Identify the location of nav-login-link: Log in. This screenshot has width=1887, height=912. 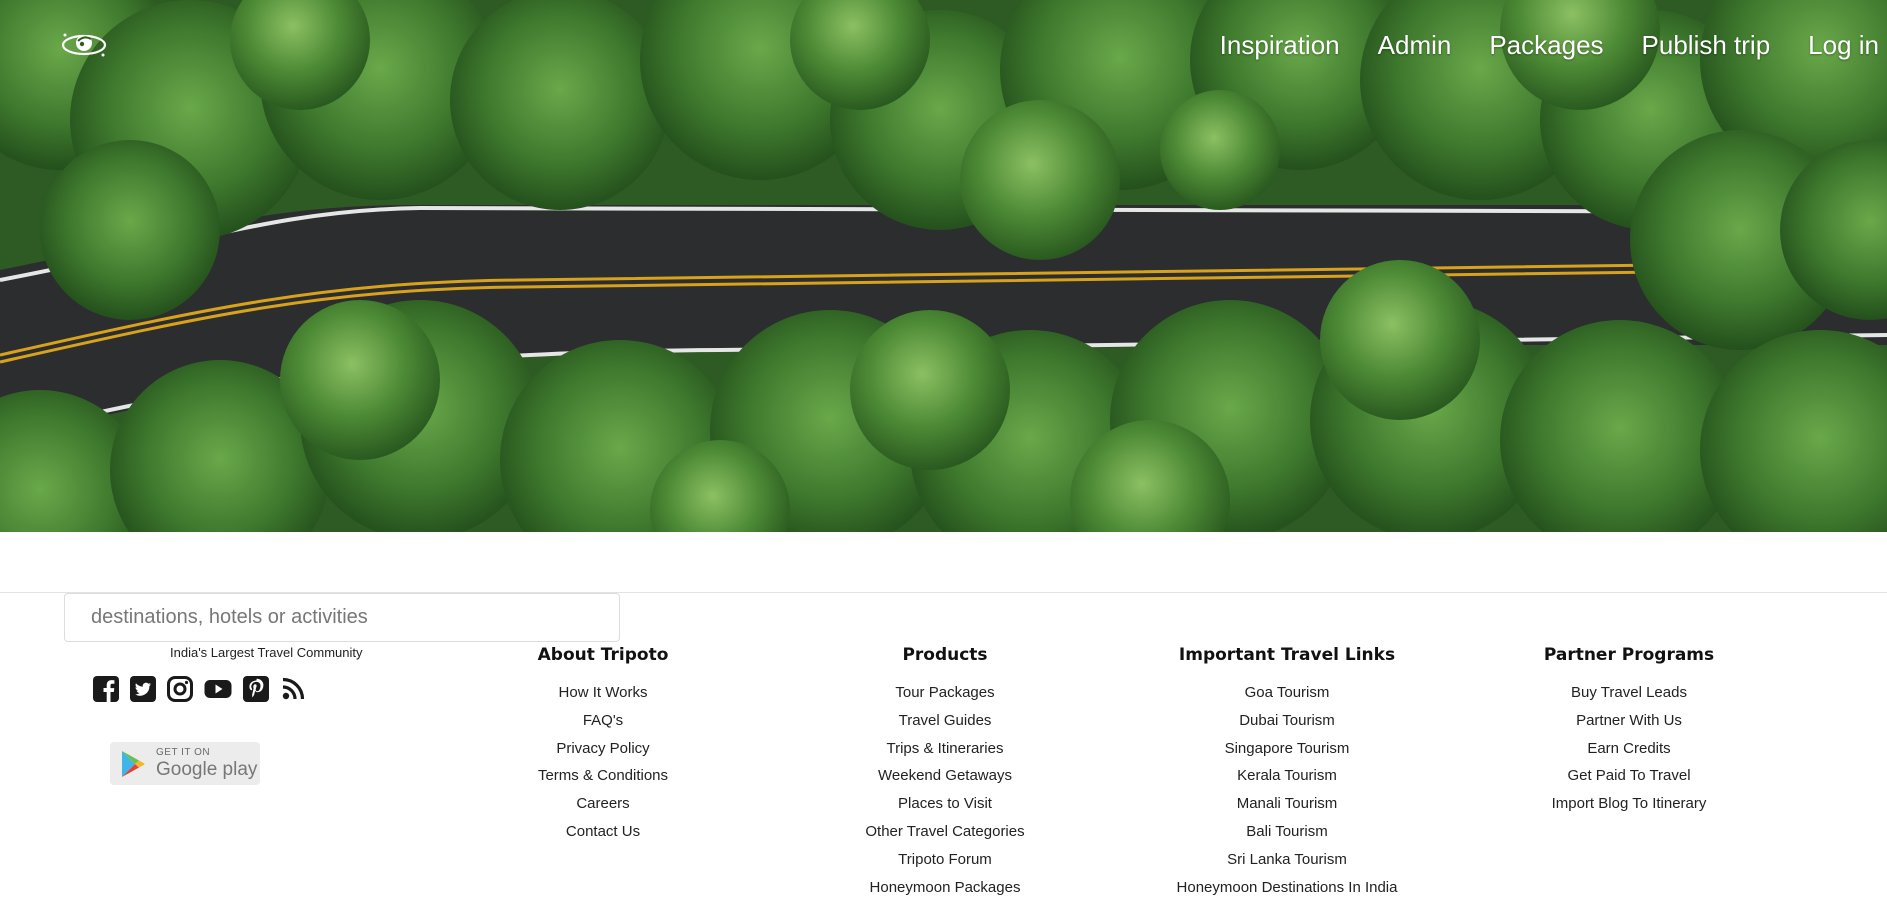
(1843, 45).